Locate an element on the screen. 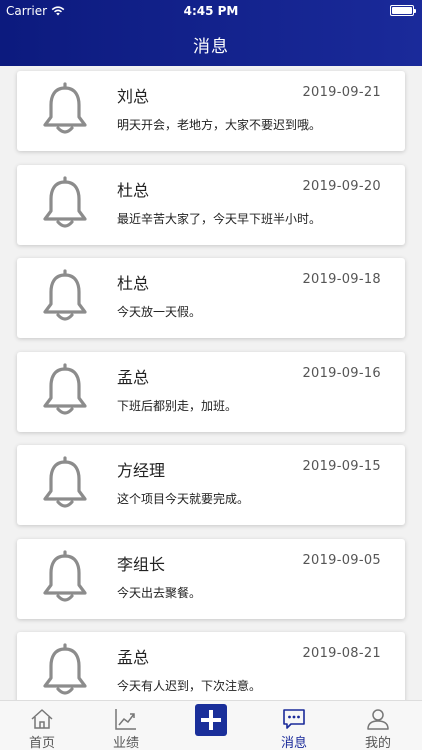 The width and height of the screenshot is (422, 750). message-date: 2019-09-05 is located at coordinates (341, 560).